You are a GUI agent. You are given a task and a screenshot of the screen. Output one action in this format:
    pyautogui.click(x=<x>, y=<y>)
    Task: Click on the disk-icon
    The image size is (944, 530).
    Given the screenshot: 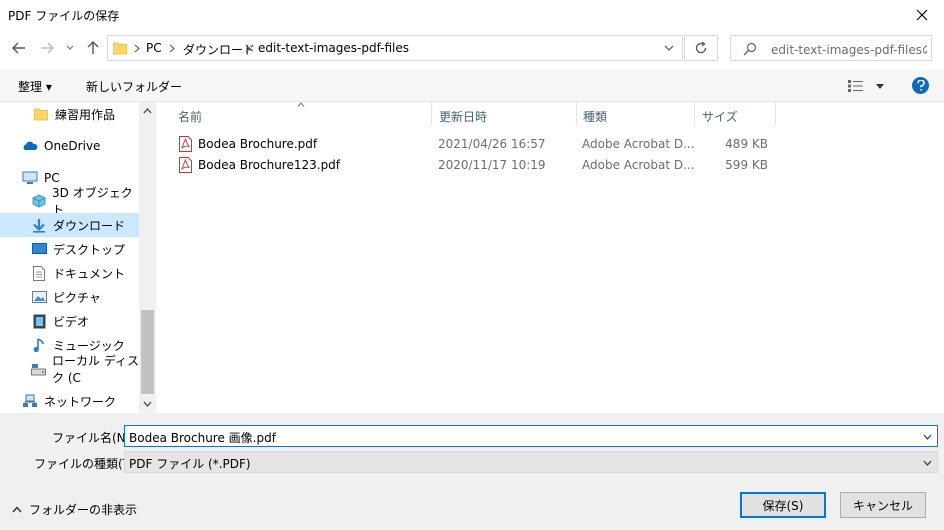 What is the action you would take?
    pyautogui.click(x=38, y=369)
    